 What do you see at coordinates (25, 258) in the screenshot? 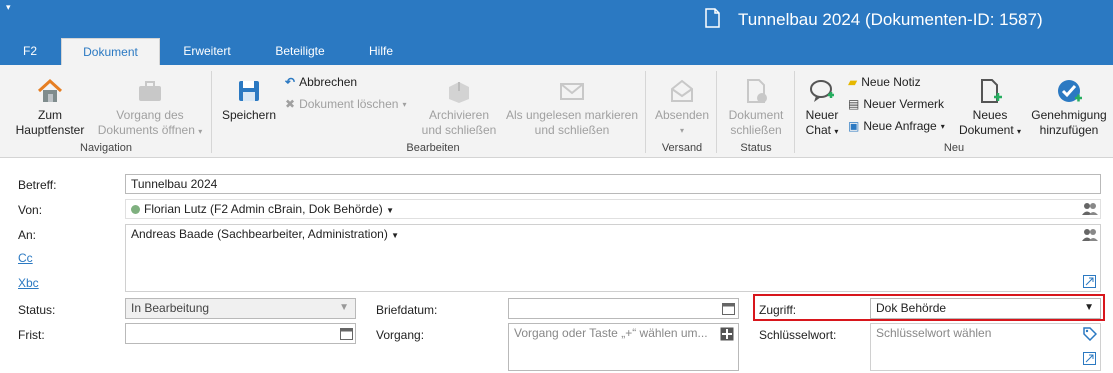
I see `cc-link: Cc` at bounding box center [25, 258].